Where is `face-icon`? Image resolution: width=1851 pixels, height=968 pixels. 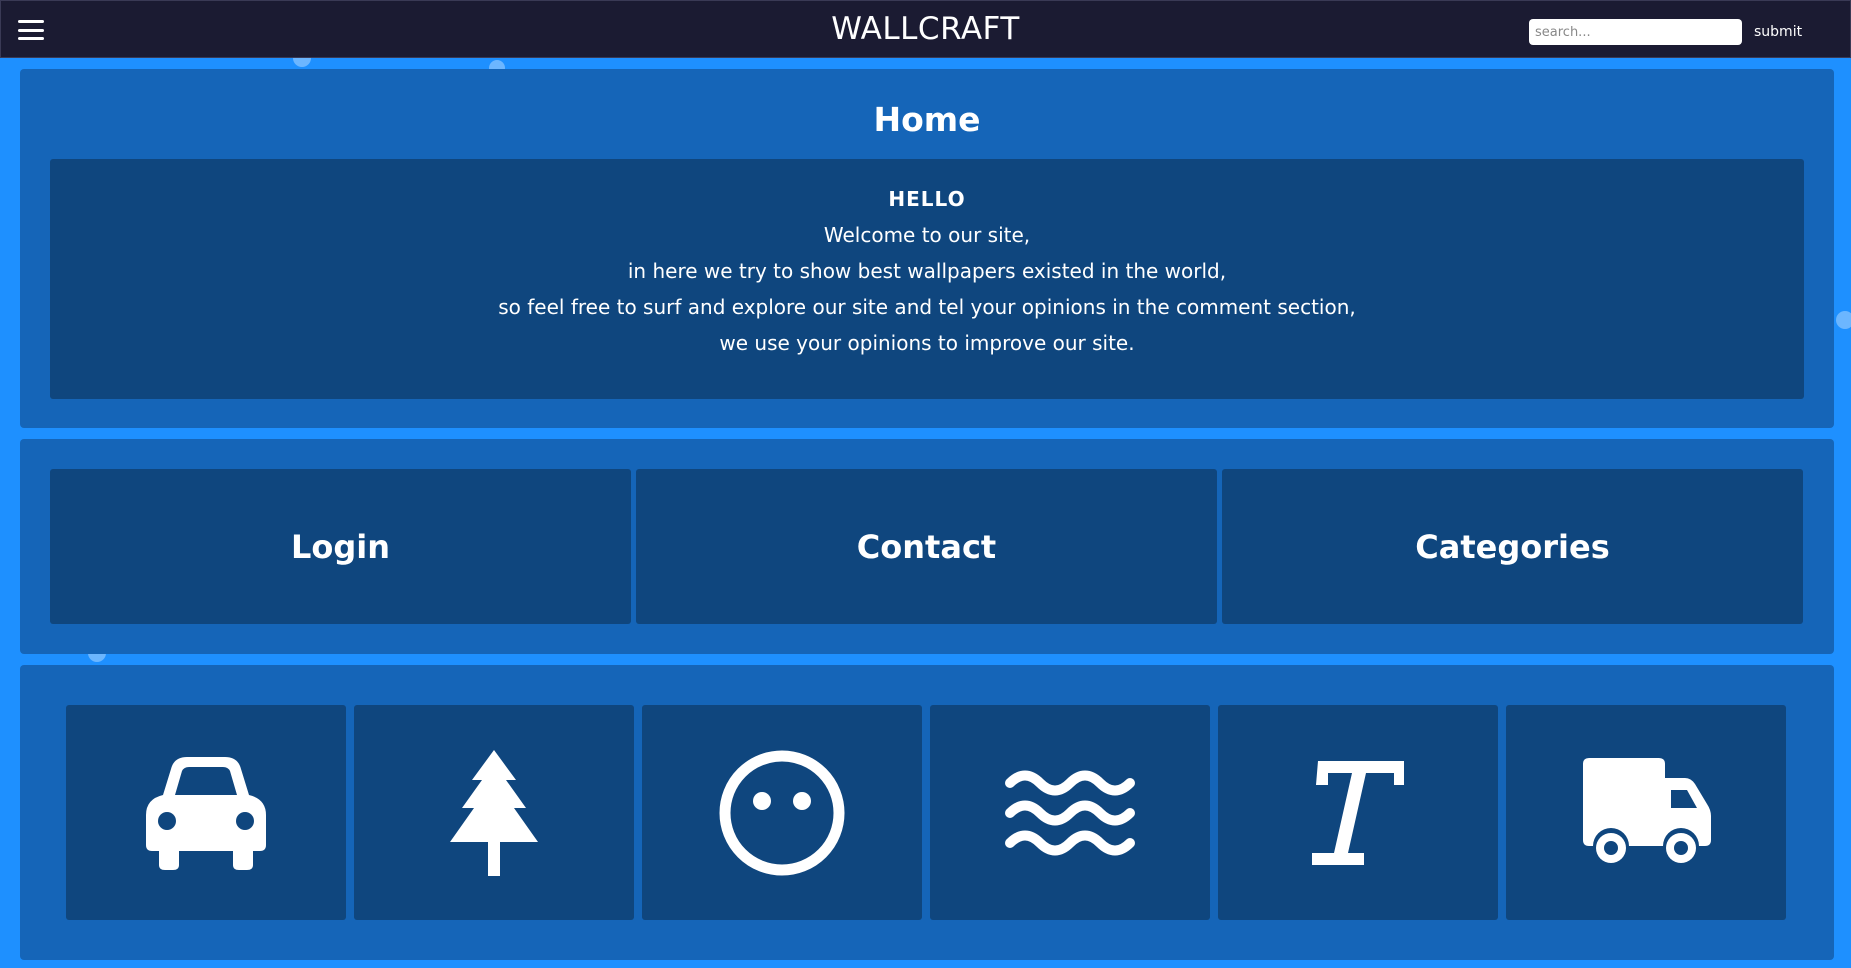
face-icon is located at coordinates (782, 812).